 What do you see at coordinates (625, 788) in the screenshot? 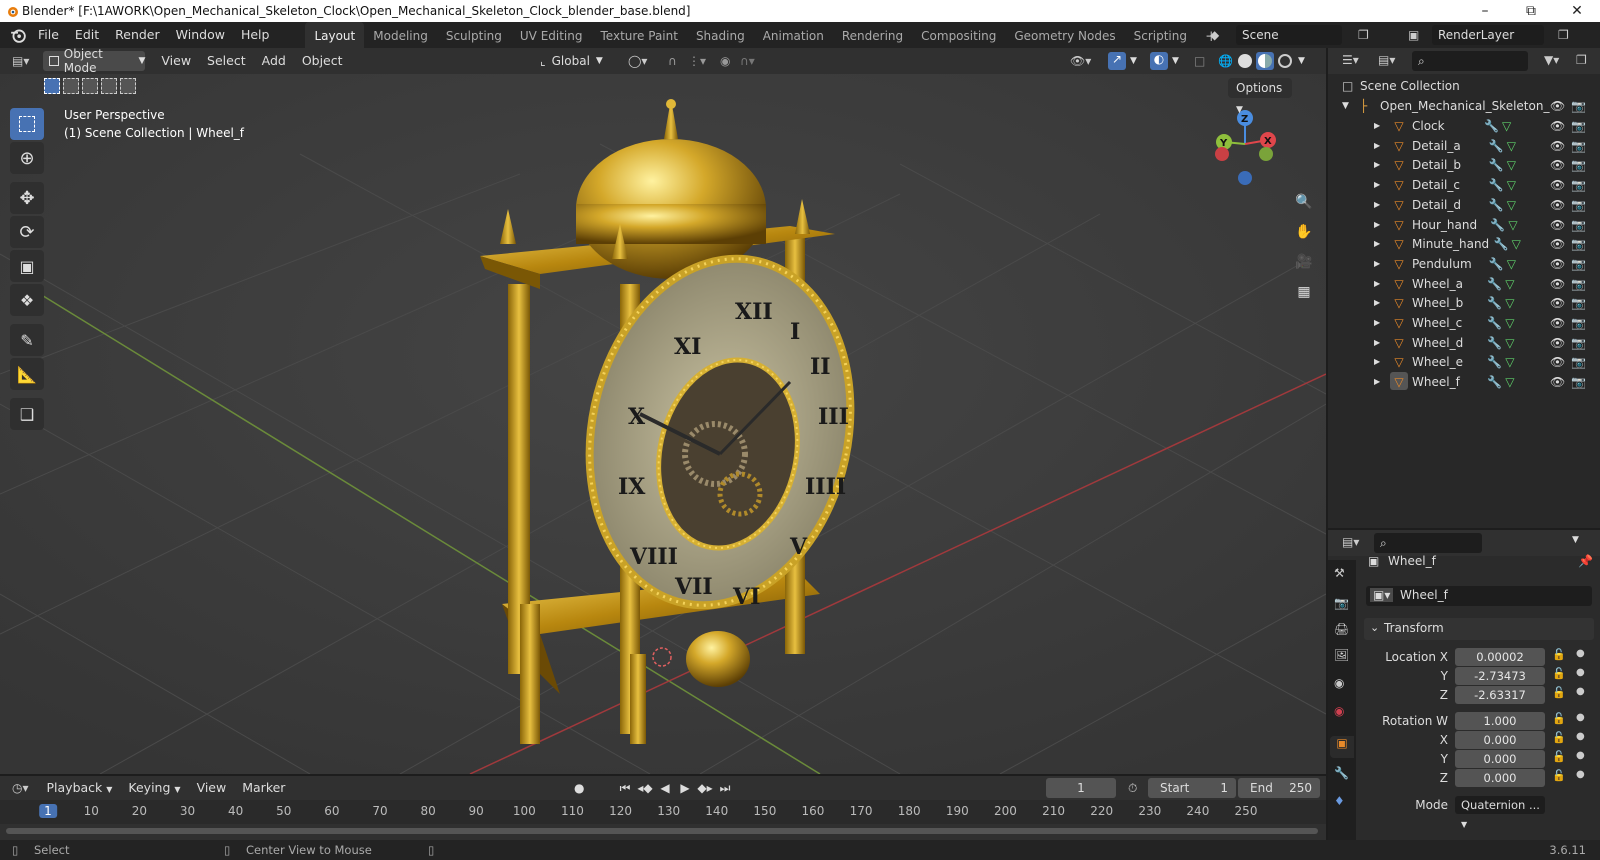
I see `jump-start-icon: ⏮` at bounding box center [625, 788].